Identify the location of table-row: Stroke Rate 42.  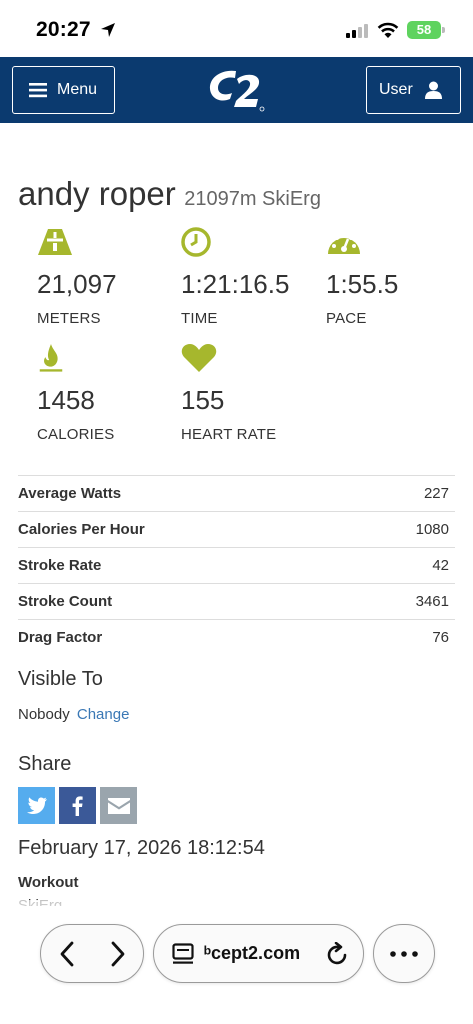
(236, 565).